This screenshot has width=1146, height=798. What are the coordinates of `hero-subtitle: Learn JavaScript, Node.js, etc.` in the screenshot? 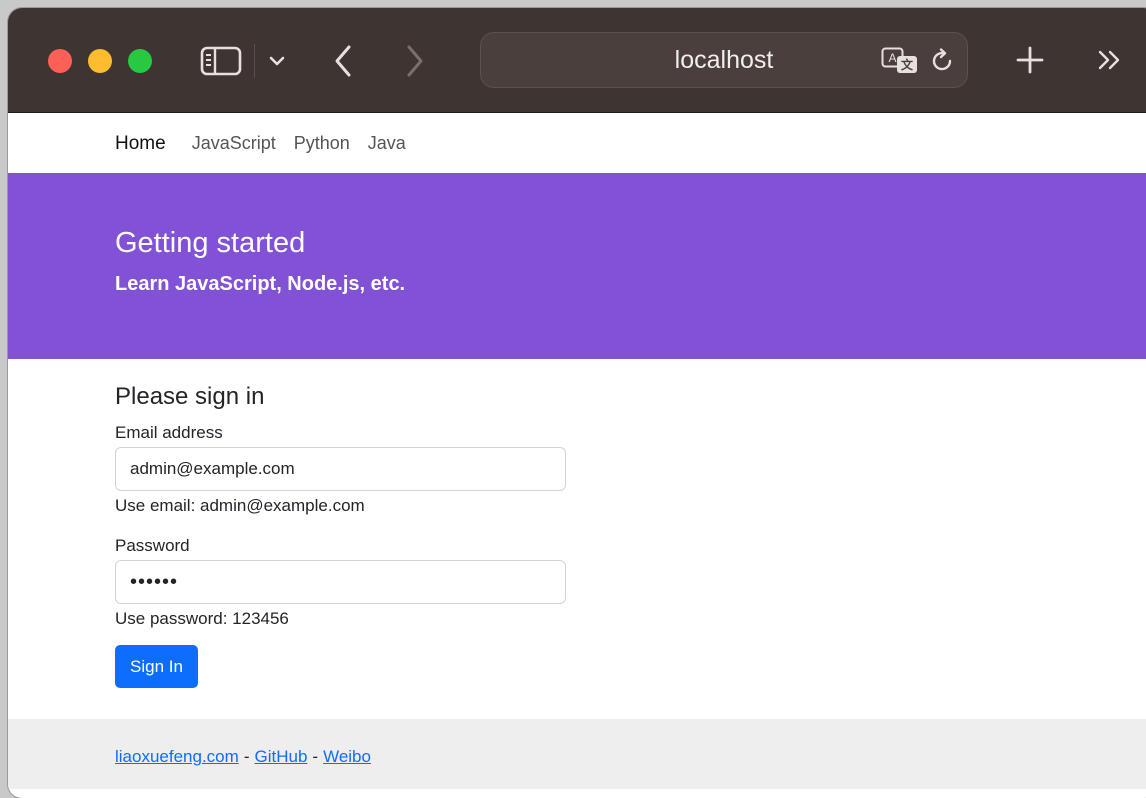 It's located at (260, 284).